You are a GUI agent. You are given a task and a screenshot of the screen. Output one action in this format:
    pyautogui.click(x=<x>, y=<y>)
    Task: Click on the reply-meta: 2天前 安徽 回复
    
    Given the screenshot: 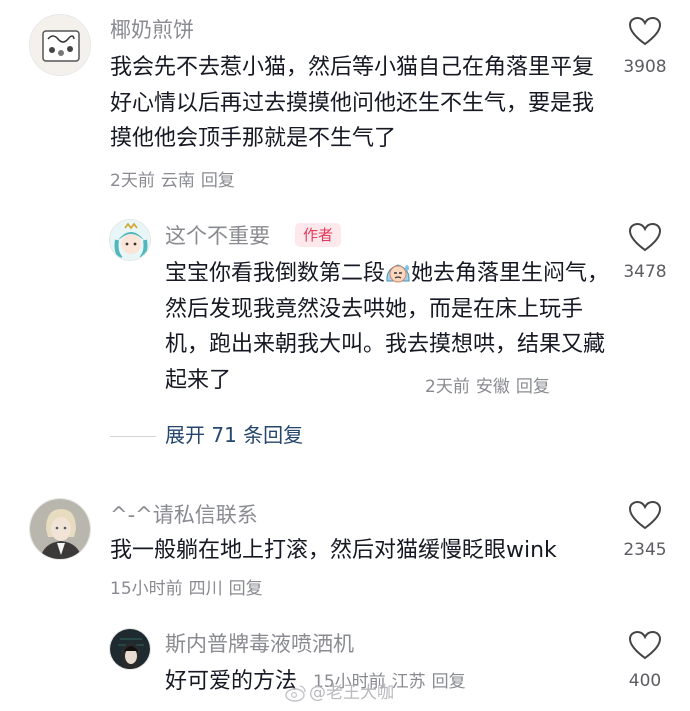 What is the action you would take?
    pyautogui.click(x=490, y=387)
    